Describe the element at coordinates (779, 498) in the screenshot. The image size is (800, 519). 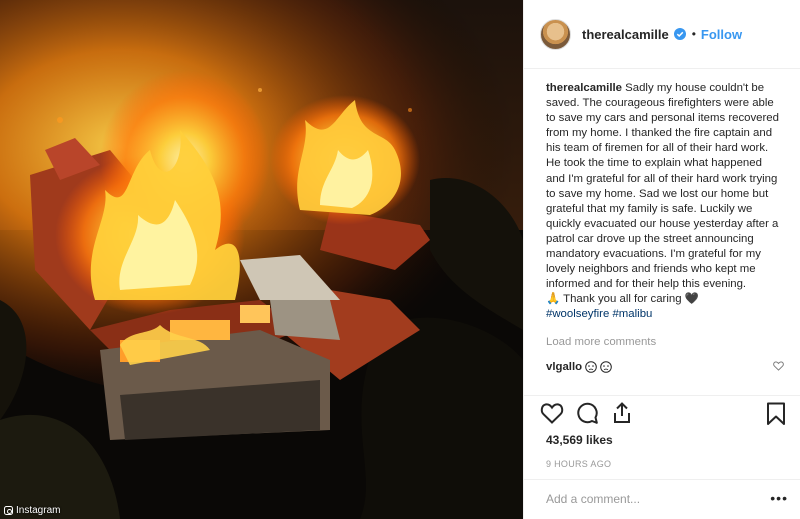
I see `more-options-button: •••` at that location.